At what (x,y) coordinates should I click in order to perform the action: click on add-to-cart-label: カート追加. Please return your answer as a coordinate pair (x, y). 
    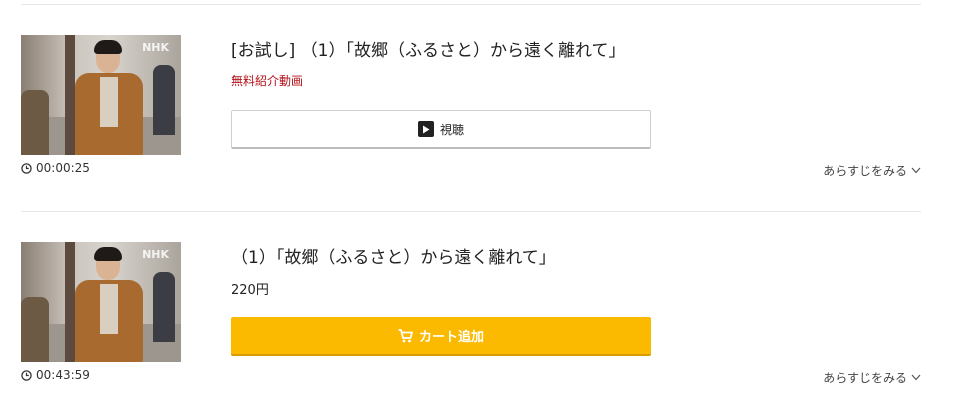
    Looking at the image, I should click on (451, 337).